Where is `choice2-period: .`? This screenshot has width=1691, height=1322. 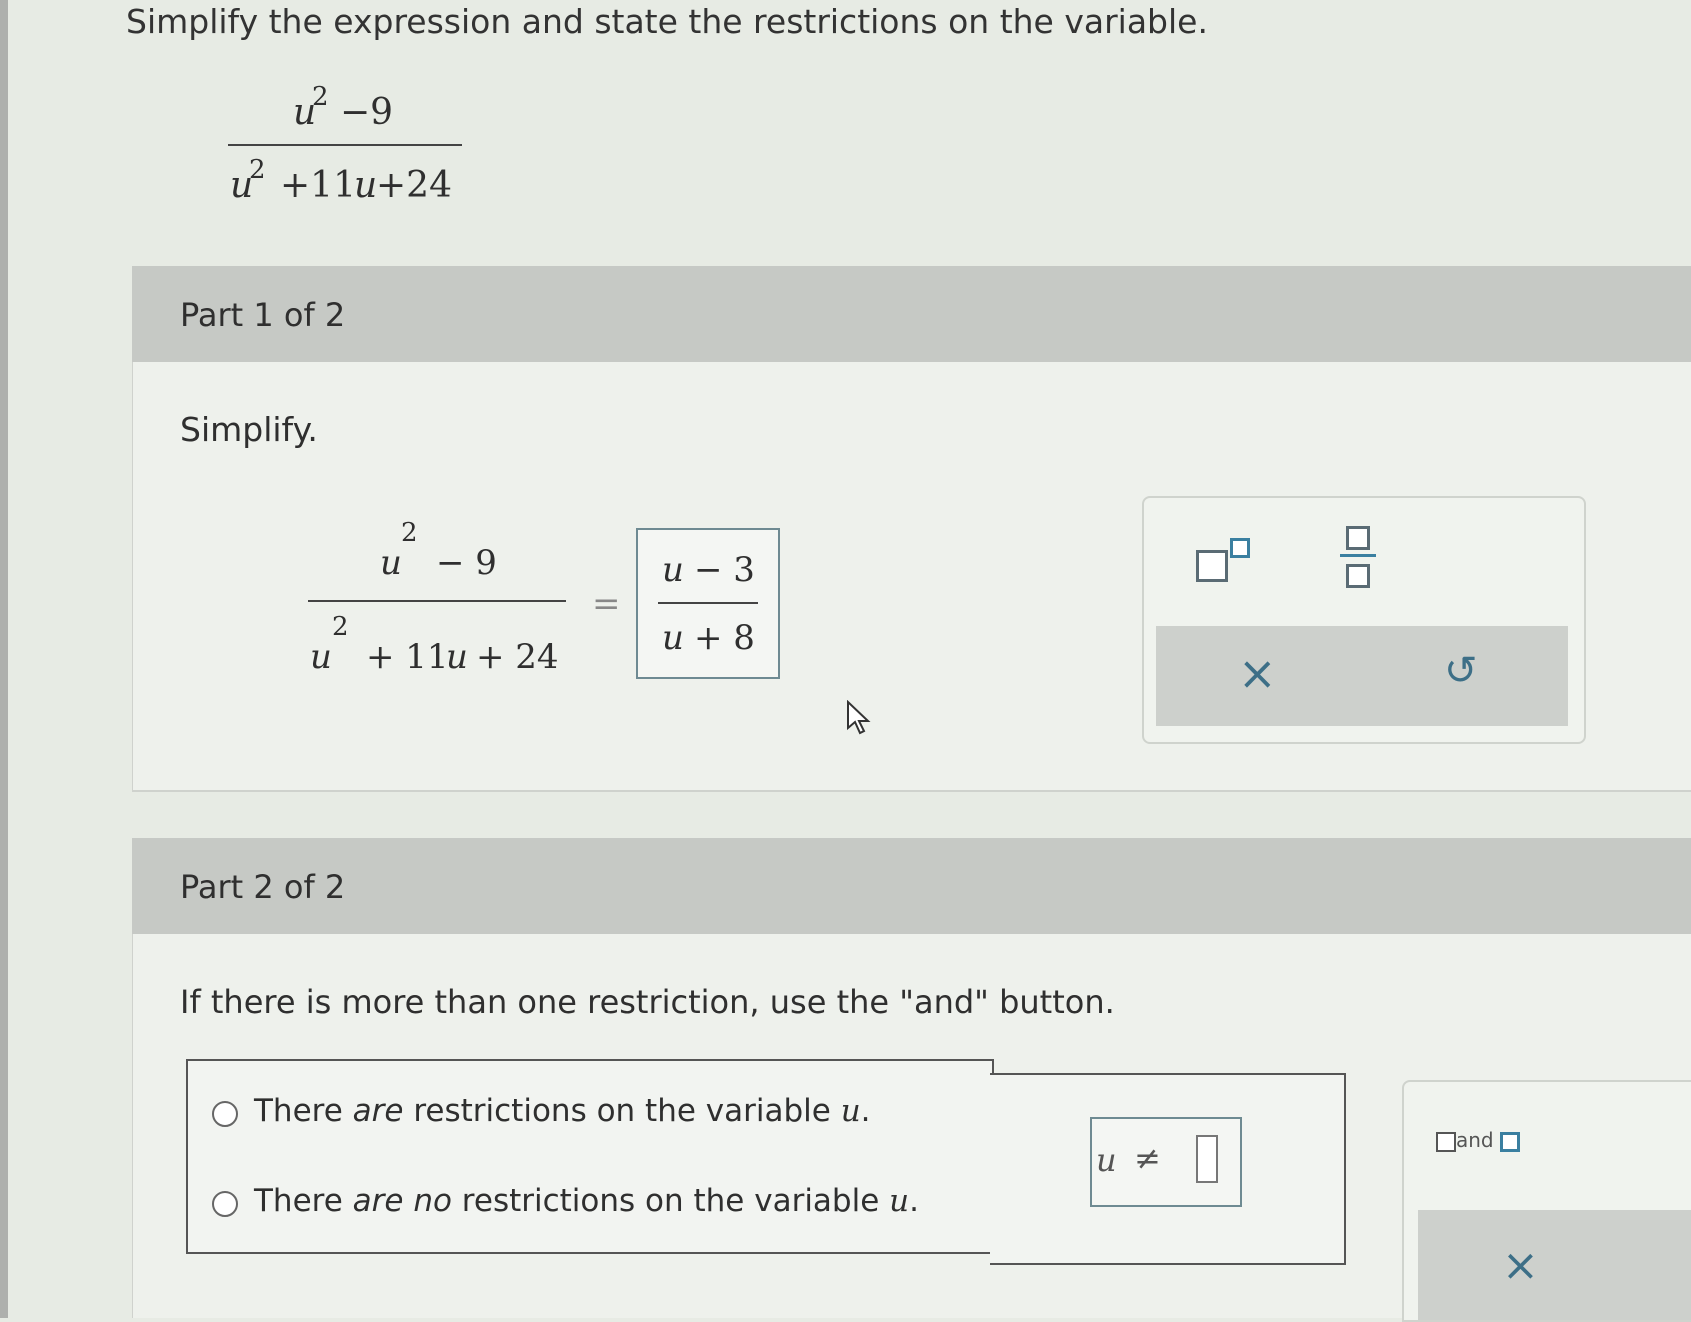
choice2-period: . is located at coordinates (914, 1201).